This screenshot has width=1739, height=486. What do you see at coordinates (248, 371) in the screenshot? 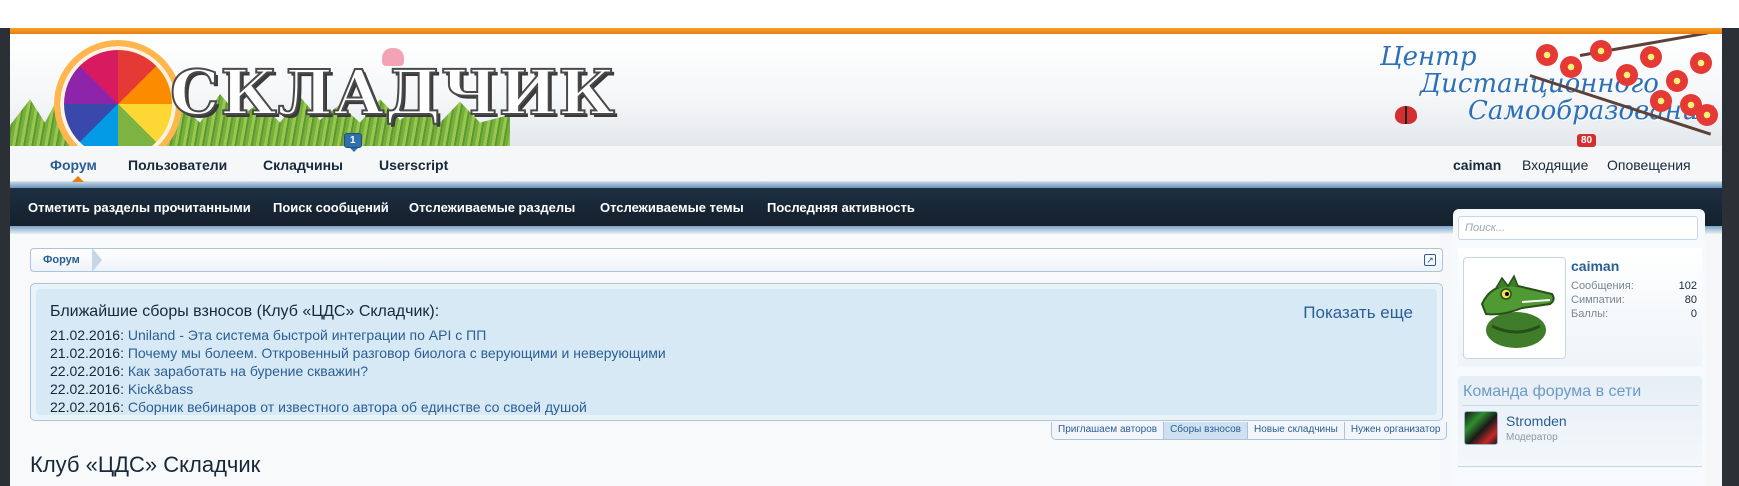
I see `notice-link: Как заработать на бурение скважин?` at bounding box center [248, 371].